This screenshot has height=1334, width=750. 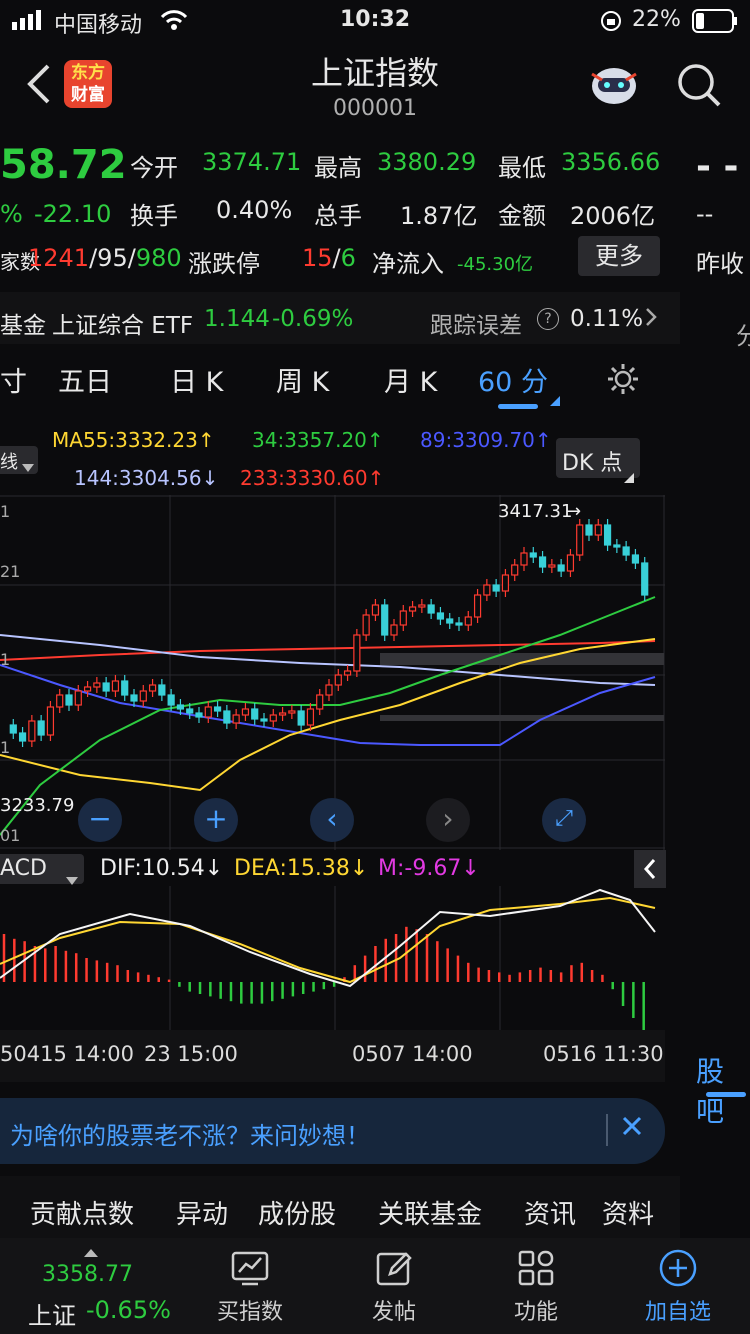 What do you see at coordinates (297, 1212) in the screenshot?
I see `tab-constituents: 成份股` at bounding box center [297, 1212].